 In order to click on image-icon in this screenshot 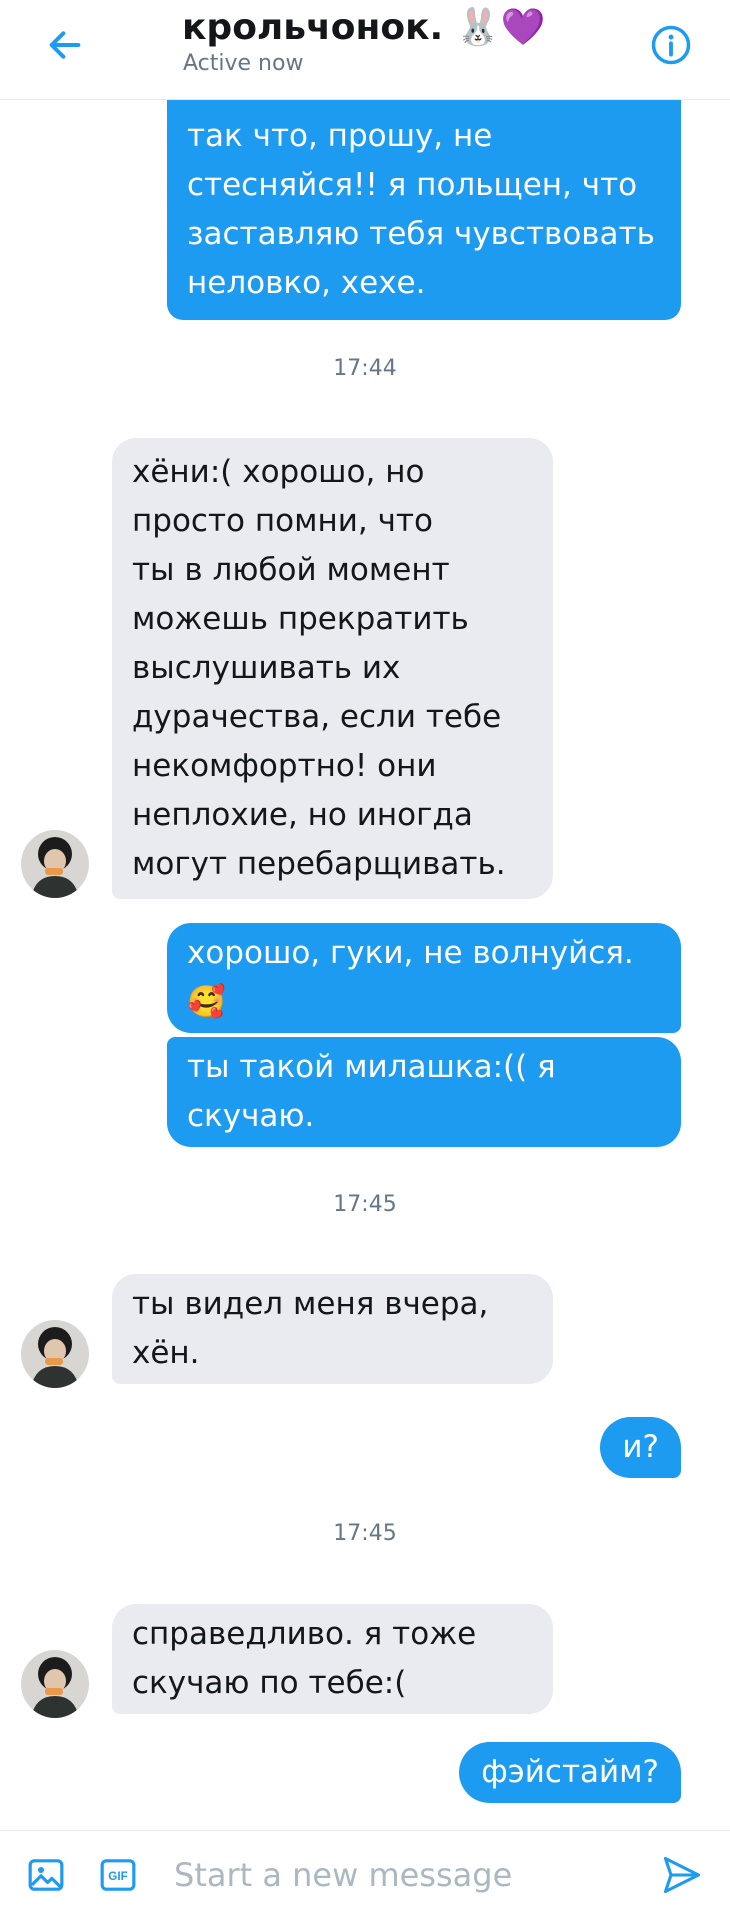, I will do `click(46, 1875)`.